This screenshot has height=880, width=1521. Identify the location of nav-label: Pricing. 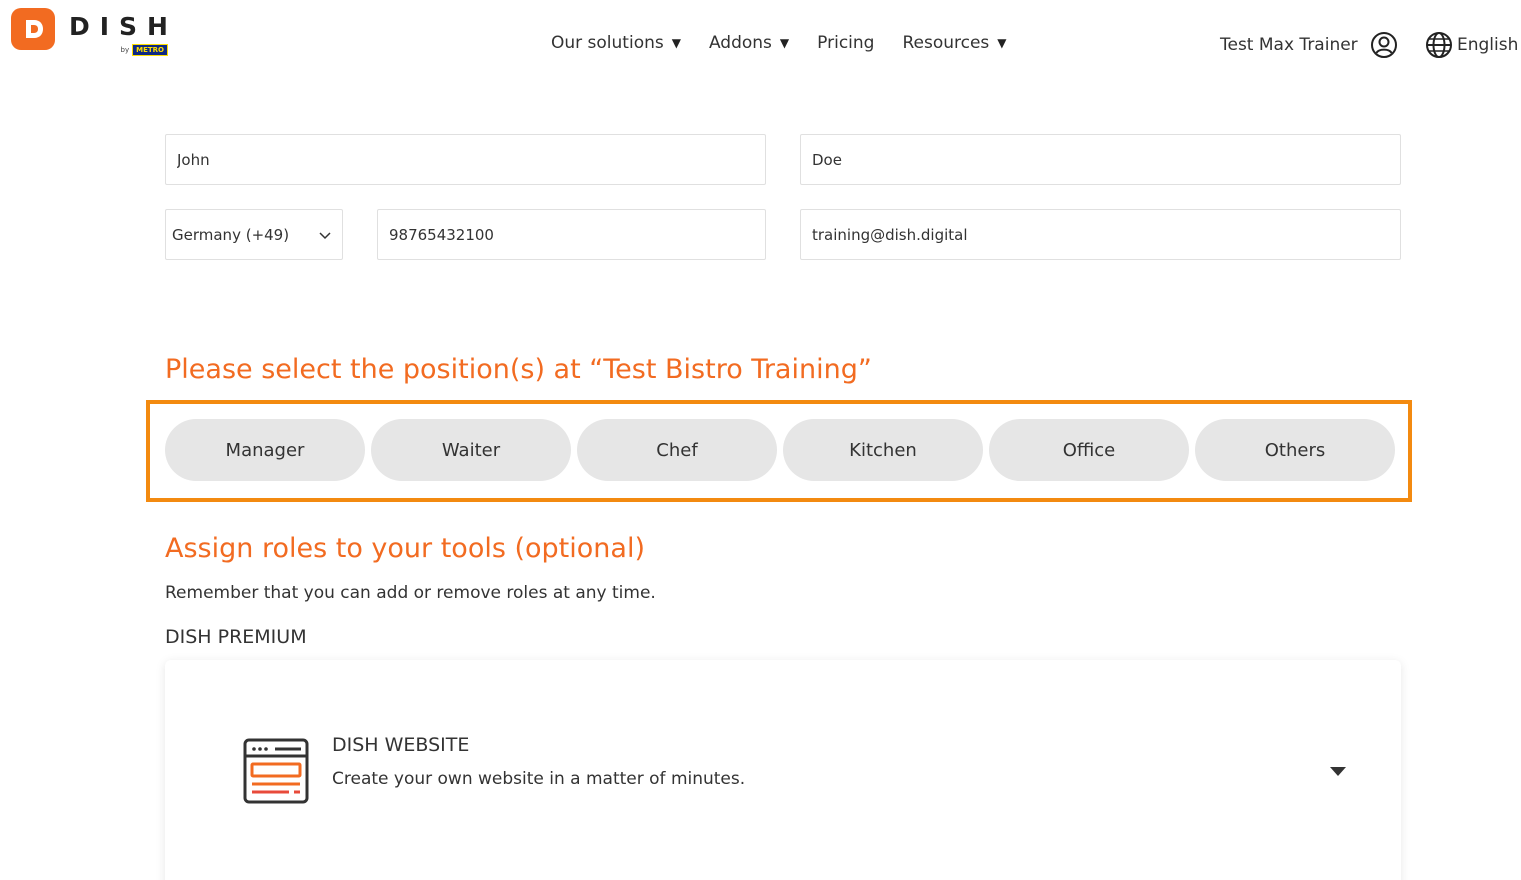
(846, 43).